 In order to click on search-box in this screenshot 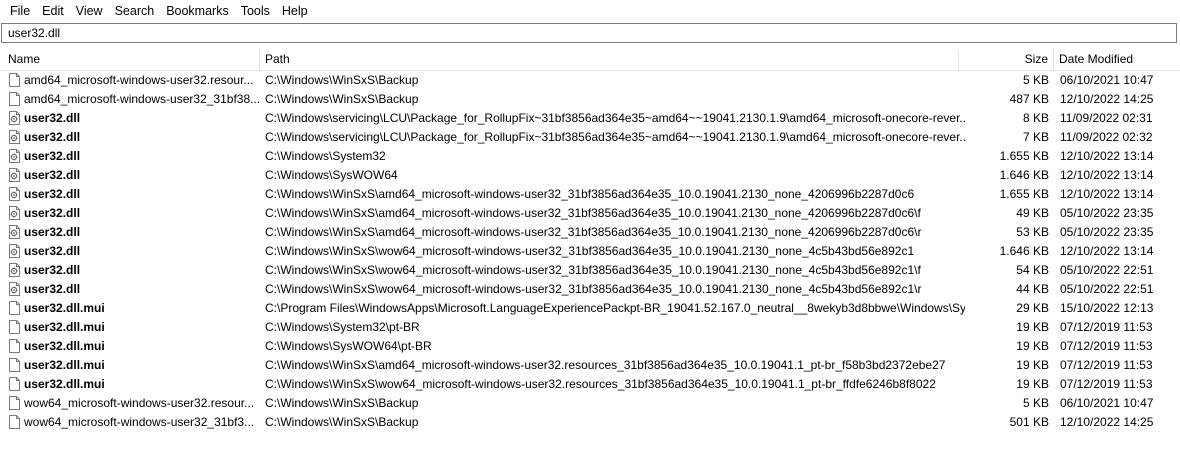, I will do `click(589, 33)`.